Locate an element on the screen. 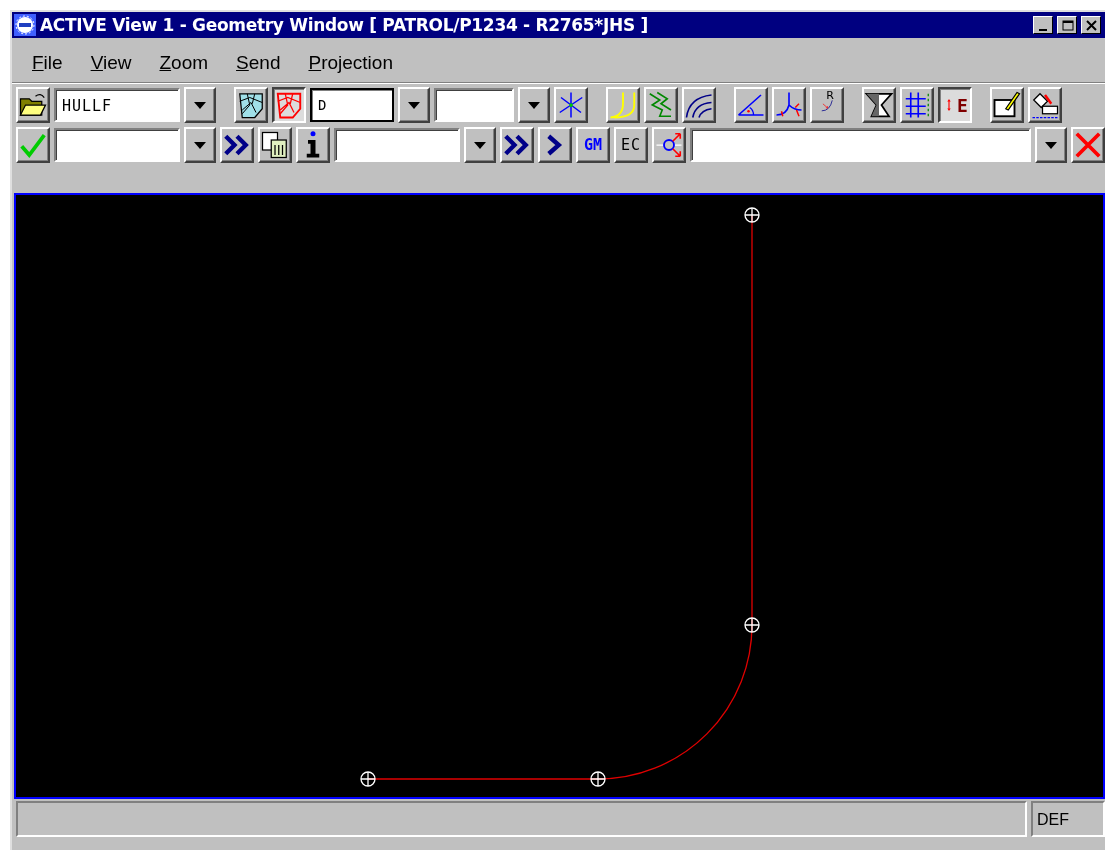 The image size is (1105, 850). radius-button: R is located at coordinates (827, 105).